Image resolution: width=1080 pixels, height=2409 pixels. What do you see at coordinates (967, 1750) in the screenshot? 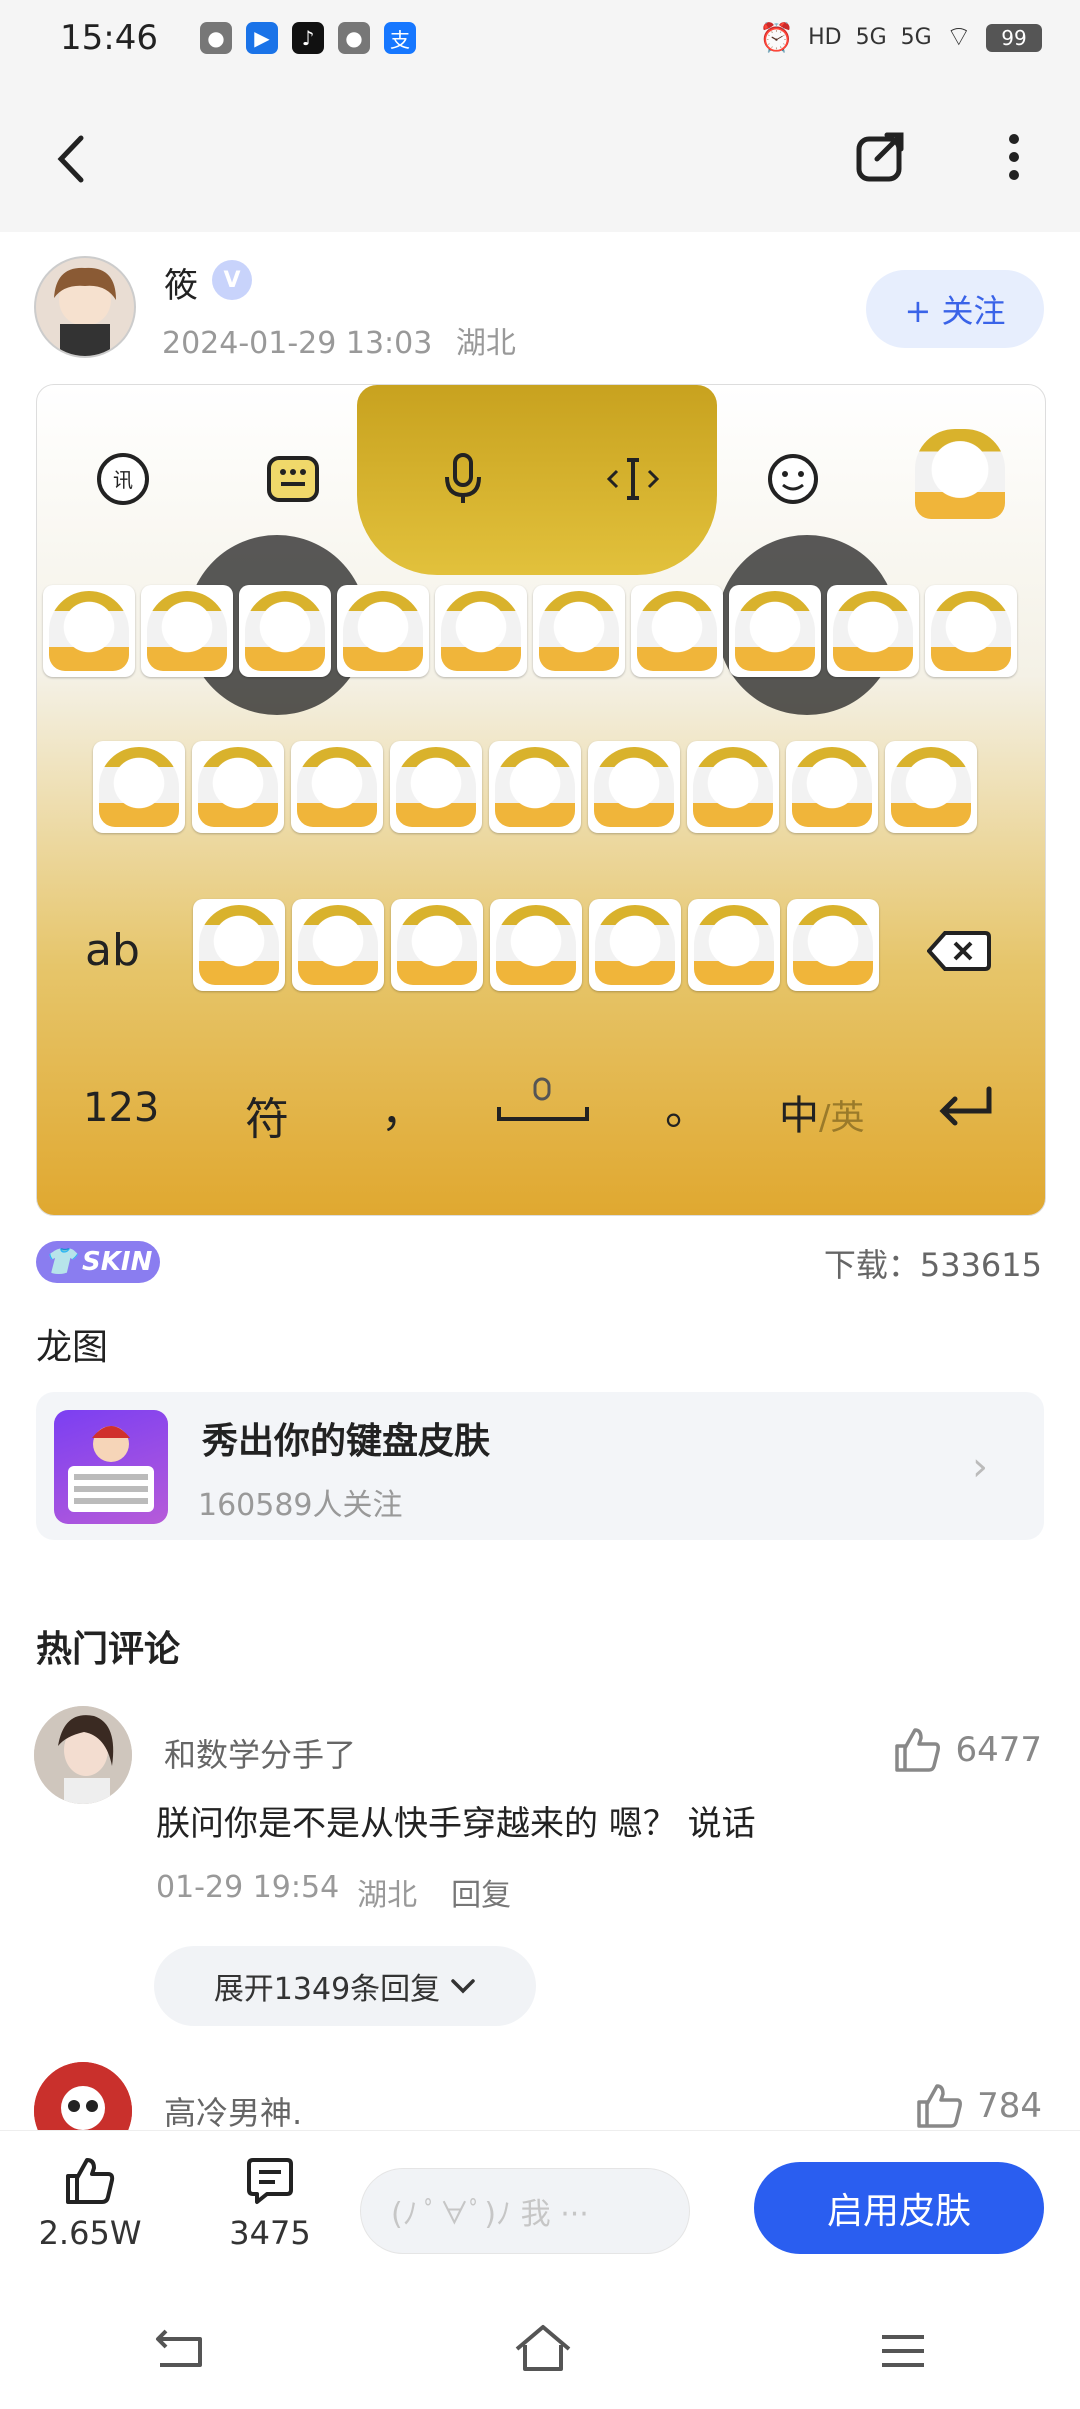
I see `comment-like-button: 6477` at bounding box center [967, 1750].